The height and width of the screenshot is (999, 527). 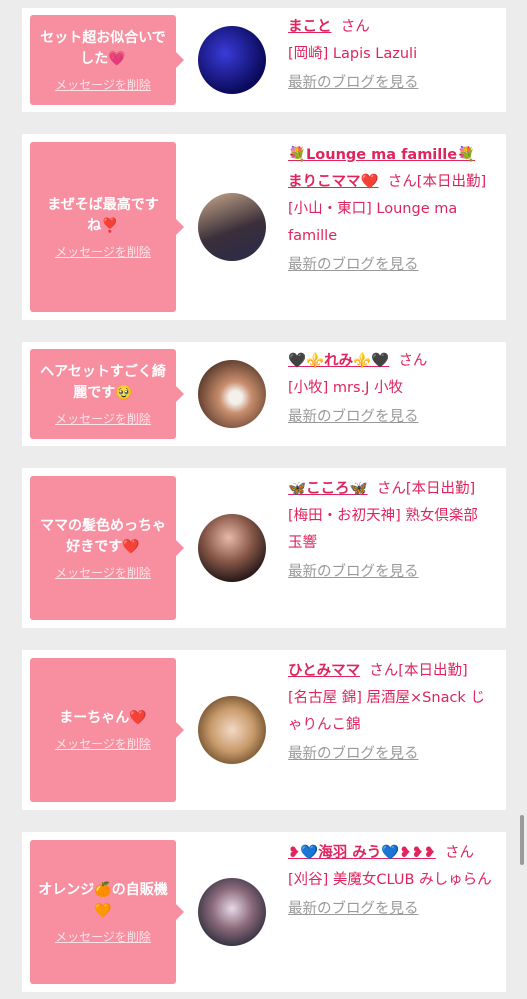 What do you see at coordinates (103, 718) in the screenshot?
I see `message-text: まーちゃん❤️` at bounding box center [103, 718].